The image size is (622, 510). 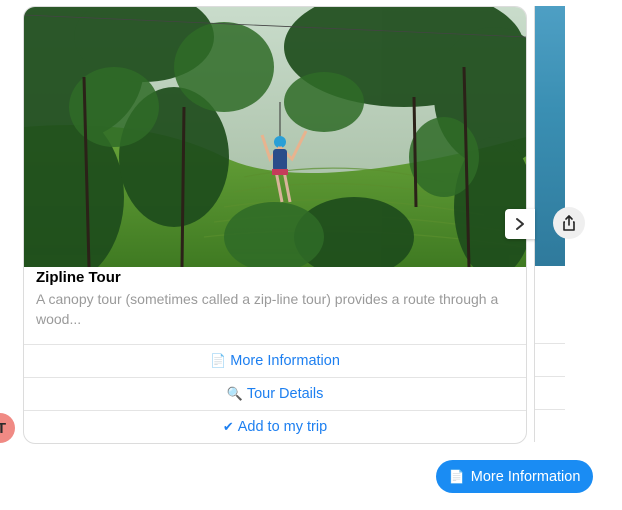 I want to click on more-information-button: 📄 More Information, so click(x=275, y=360).